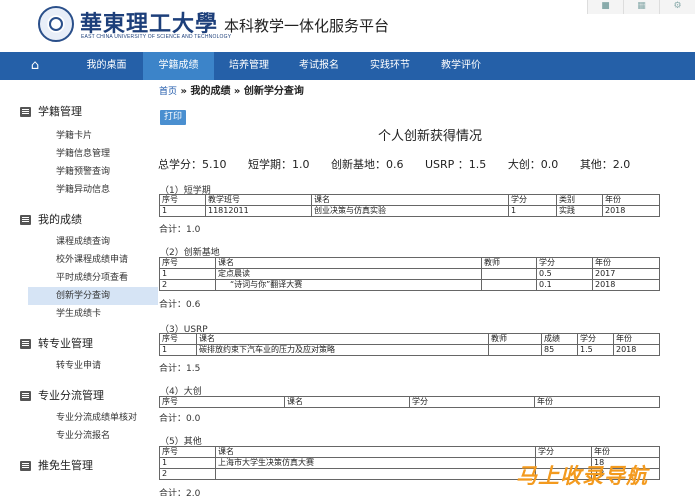 The height and width of the screenshot is (496, 695). What do you see at coordinates (180, 369) in the screenshot?
I see `section-total: 合计：1.5` at bounding box center [180, 369].